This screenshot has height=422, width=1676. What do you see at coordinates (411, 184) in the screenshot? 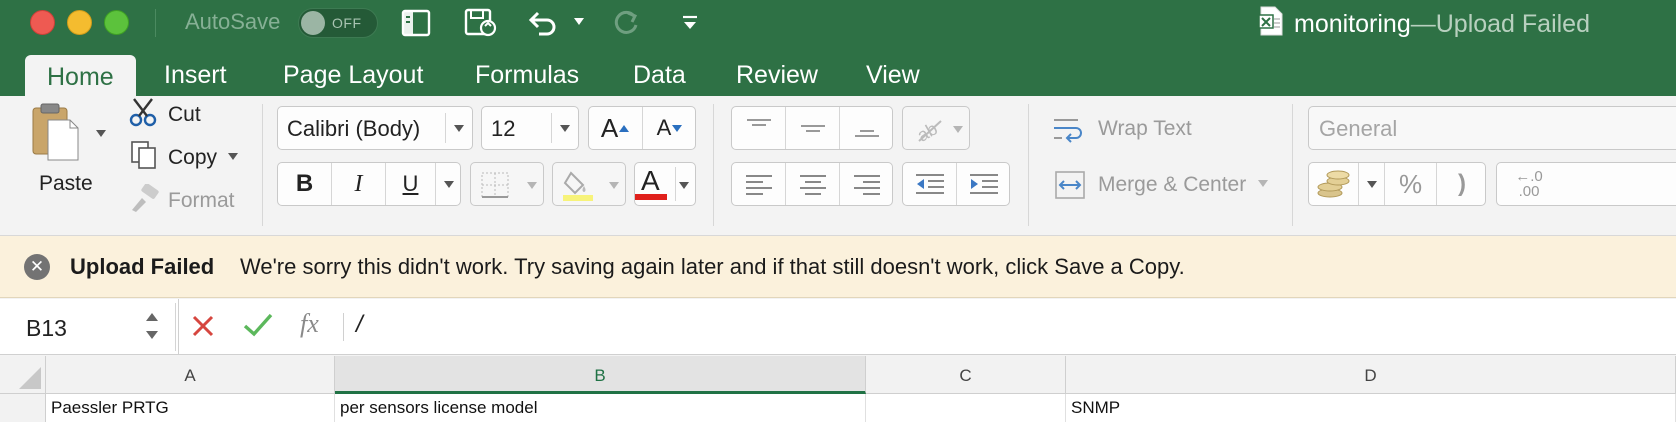
I see `underline-button: U` at bounding box center [411, 184].